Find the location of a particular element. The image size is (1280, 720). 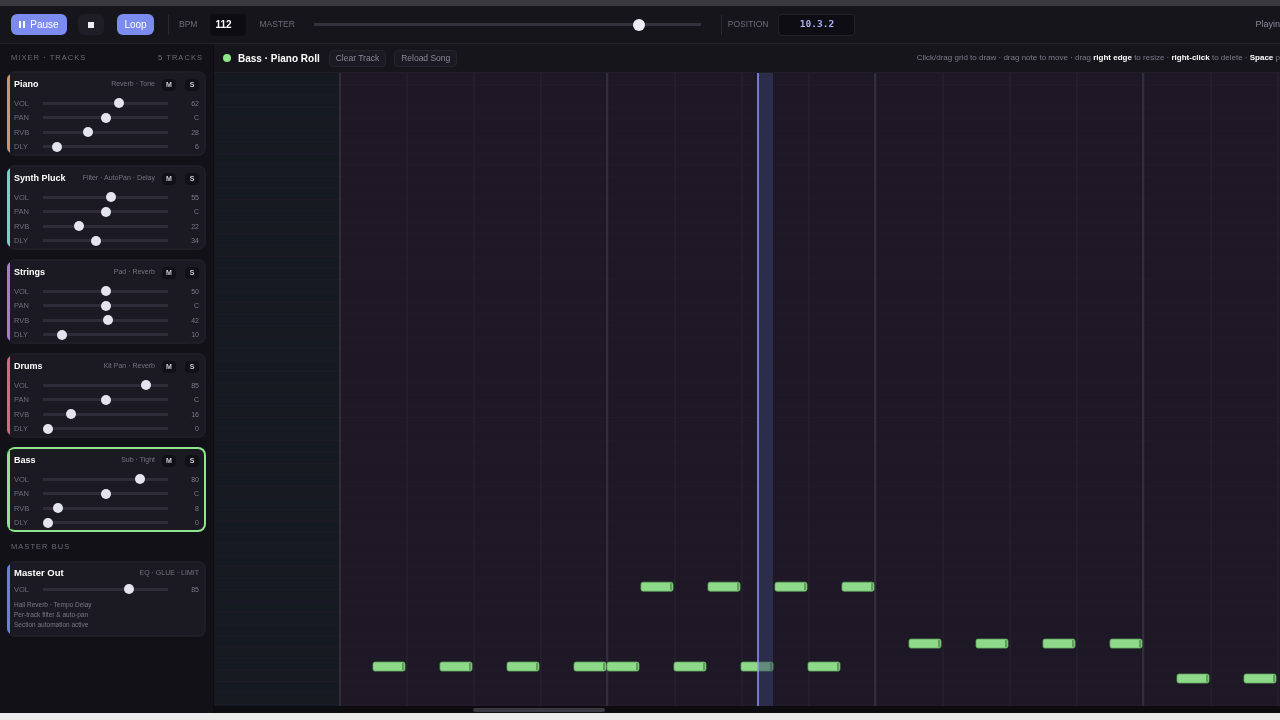

master-label: MASTER is located at coordinates (277, 24).